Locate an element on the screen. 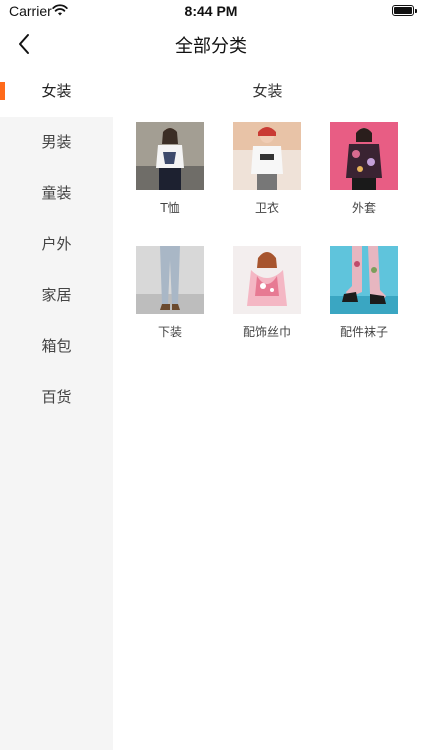 The height and width of the screenshot is (750, 422). sidebar-item-kids: 童装 is located at coordinates (56, 193).